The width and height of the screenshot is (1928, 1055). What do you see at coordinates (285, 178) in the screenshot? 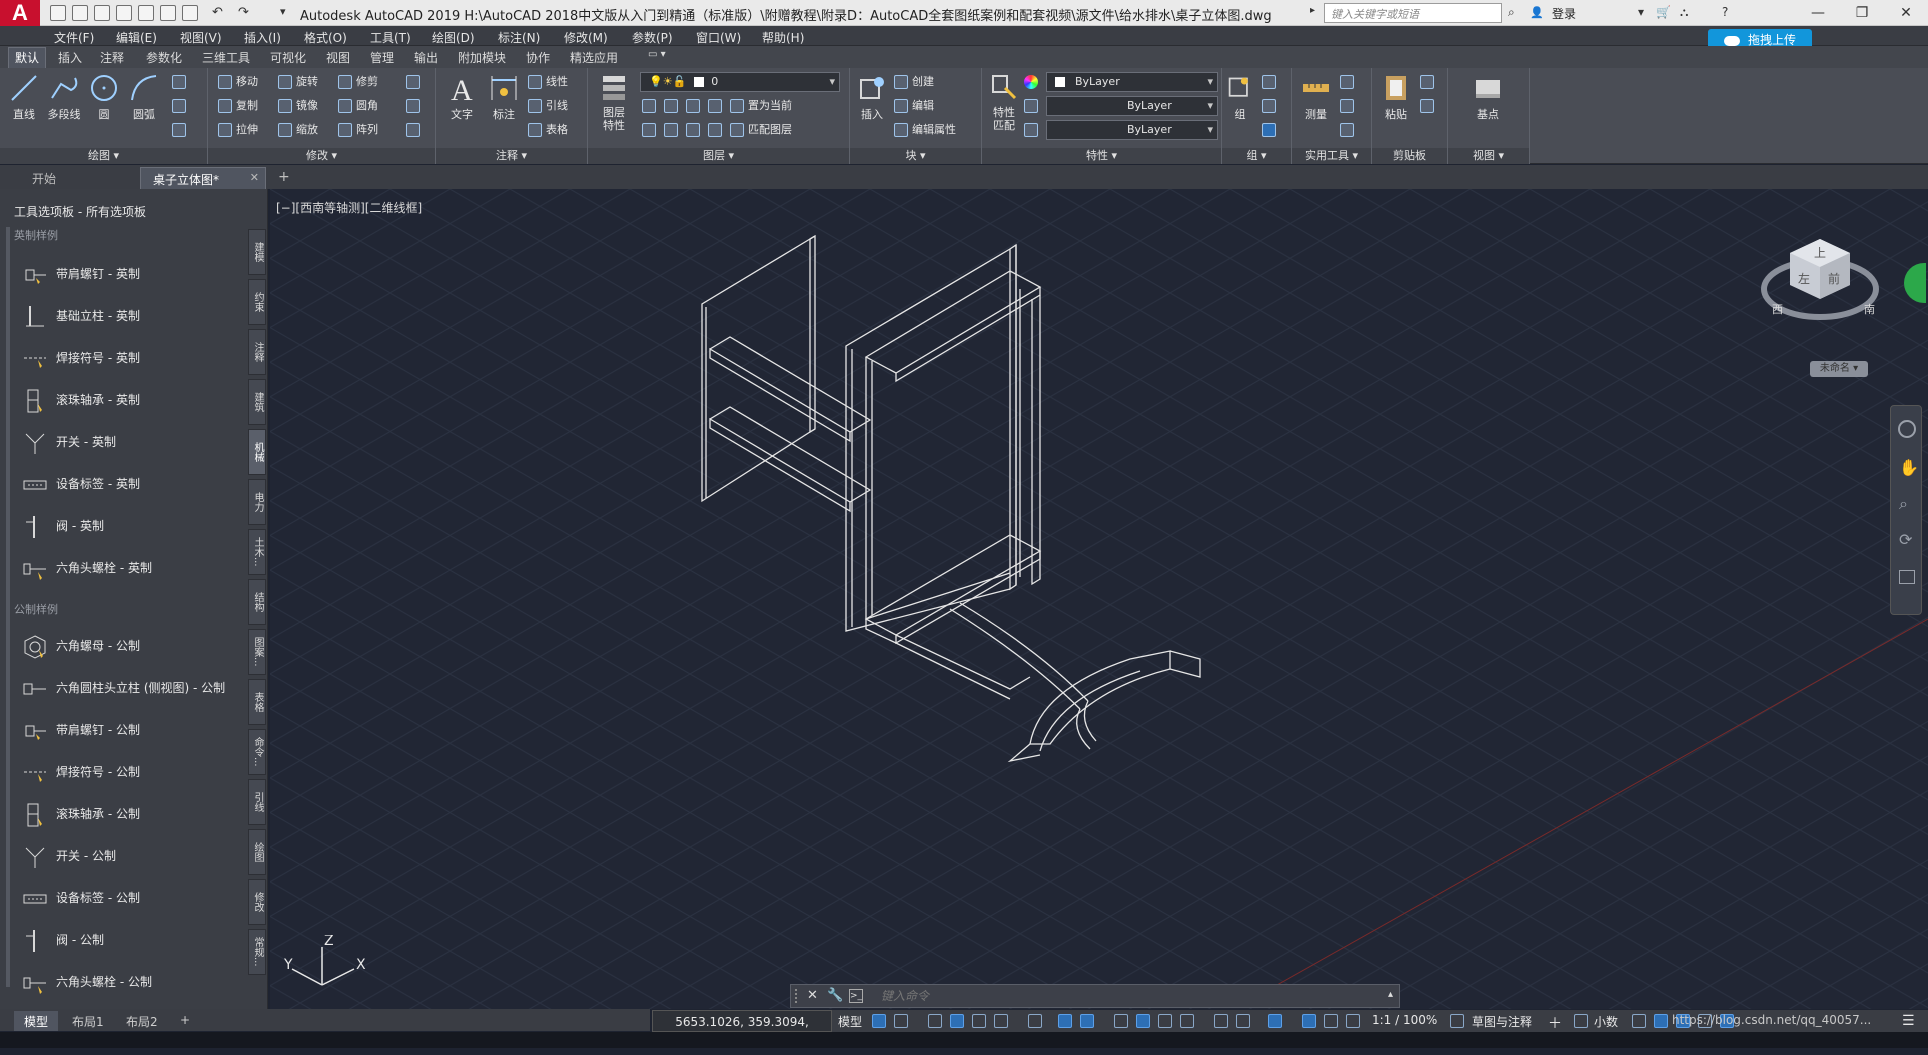
I see `new-tab-button: +` at bounding box center [285, 178].